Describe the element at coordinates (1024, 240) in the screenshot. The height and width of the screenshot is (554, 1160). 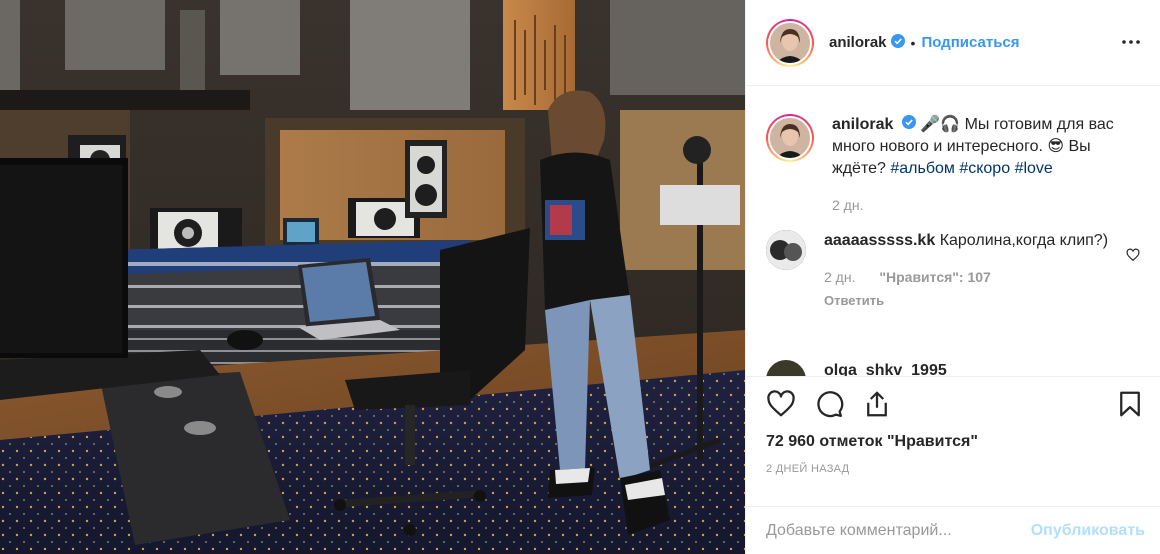
I see `comment-text: Каролина,когда клип?)` at that location.